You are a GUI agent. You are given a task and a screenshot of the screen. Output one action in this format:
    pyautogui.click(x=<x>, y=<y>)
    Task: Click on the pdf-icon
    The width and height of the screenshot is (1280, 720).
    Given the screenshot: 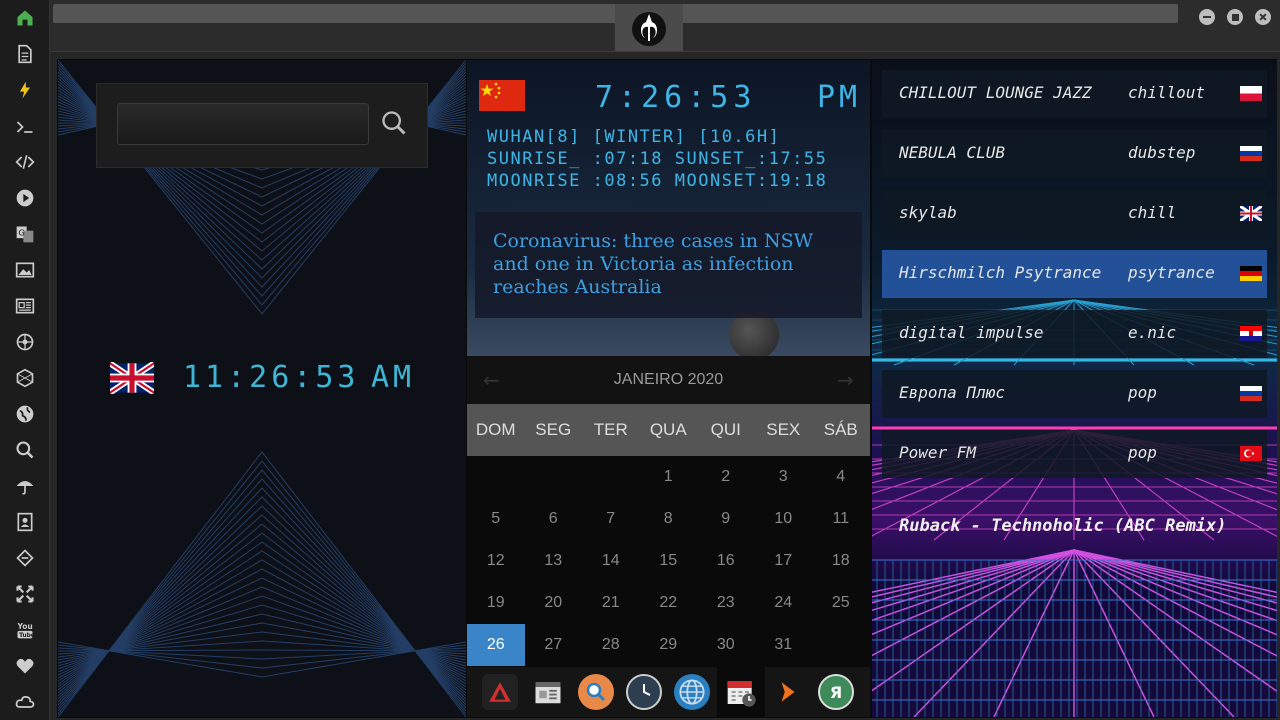 What is the action you would take?
    pyautogui.click(x=500, y=692)
    